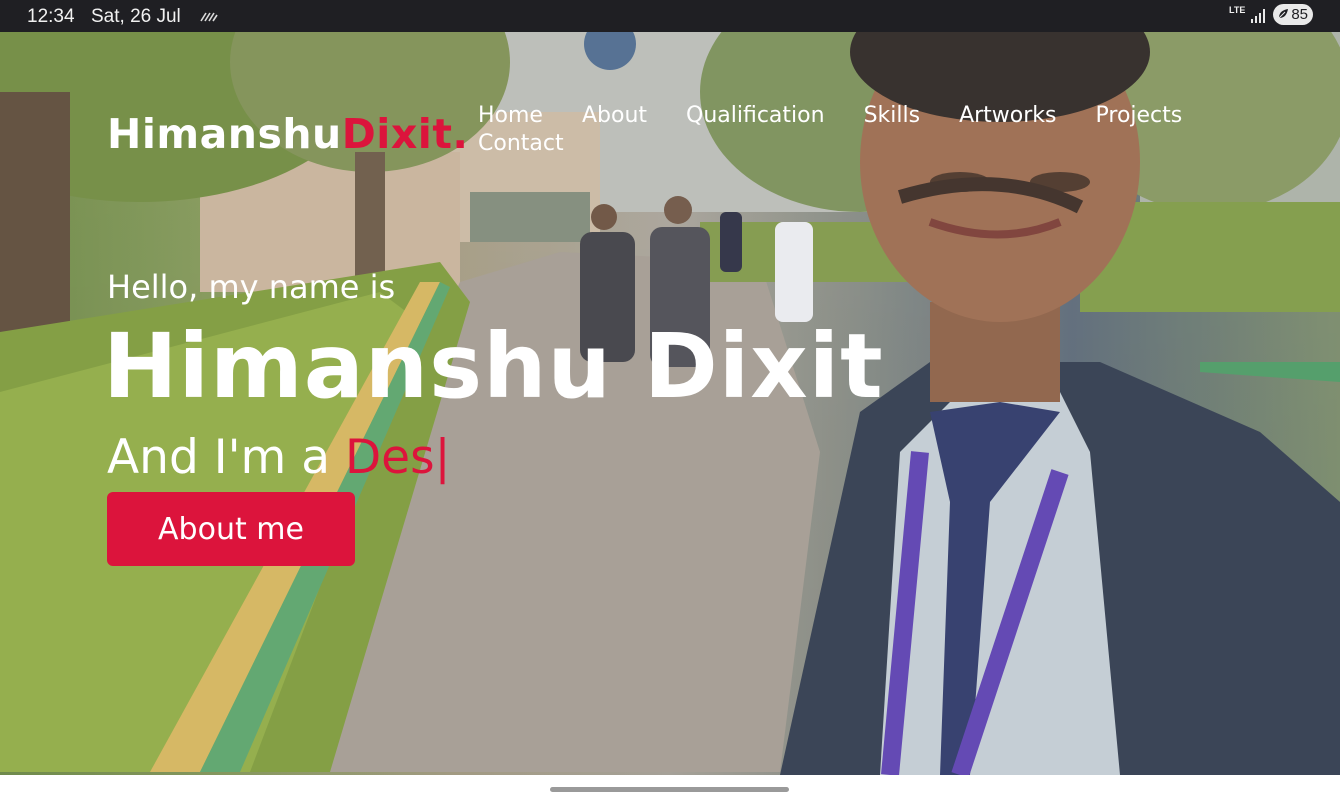  What do you see at coordinates (493, 366) in the screenshot?
I see `hero-name: Himanshu Dixit` at bounding box center [493, 366].